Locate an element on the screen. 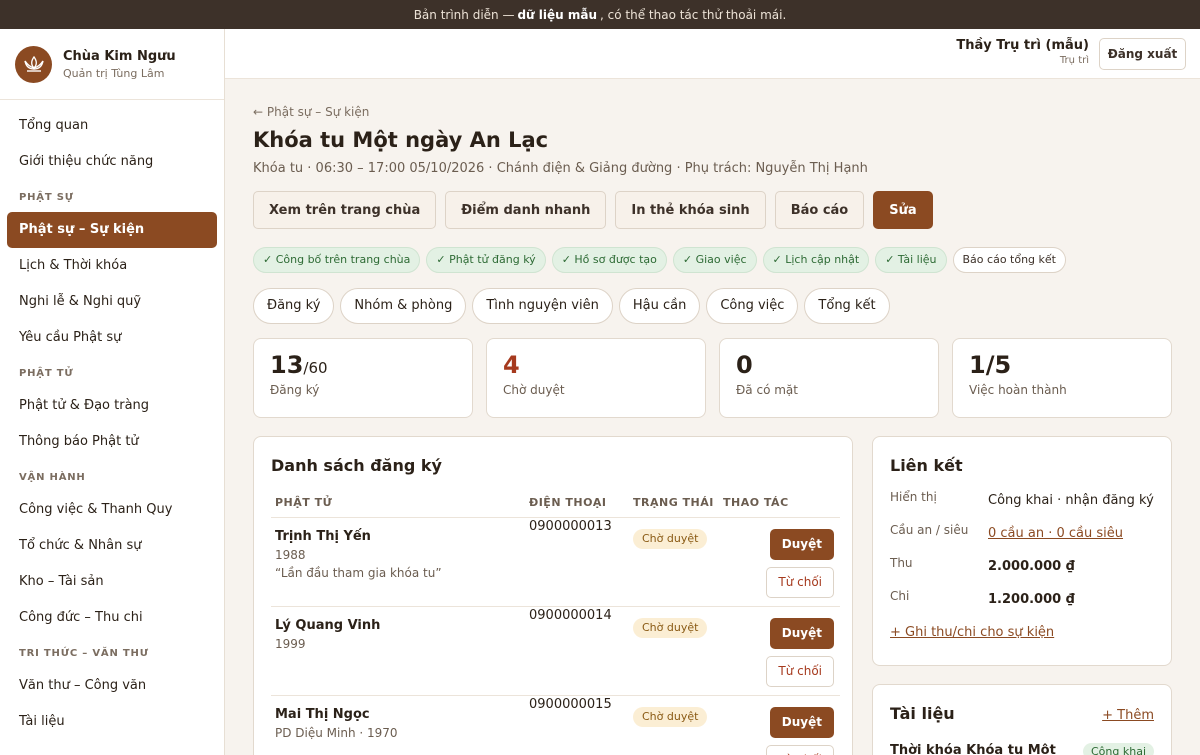 Image resolution: width=1200 pixels, height=755 pixels. sidebar-item-rituals: Nghi lễ & Nghi quỹ is located at coordinates (112, 302).